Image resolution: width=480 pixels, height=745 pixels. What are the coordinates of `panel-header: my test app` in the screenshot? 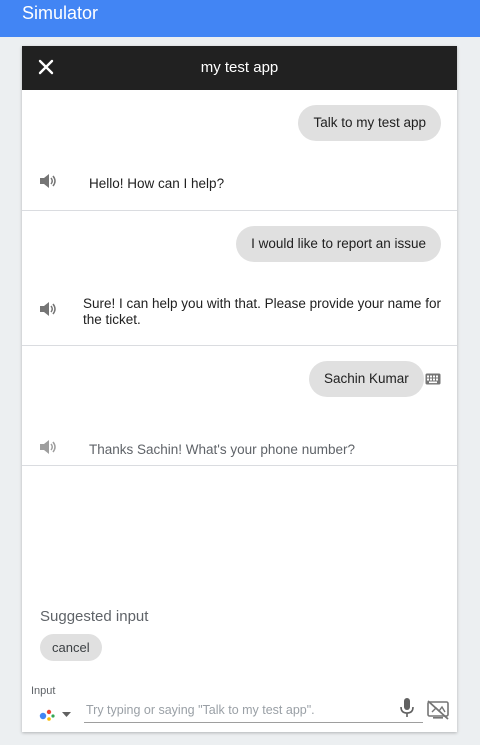 It's located at (239, 68).